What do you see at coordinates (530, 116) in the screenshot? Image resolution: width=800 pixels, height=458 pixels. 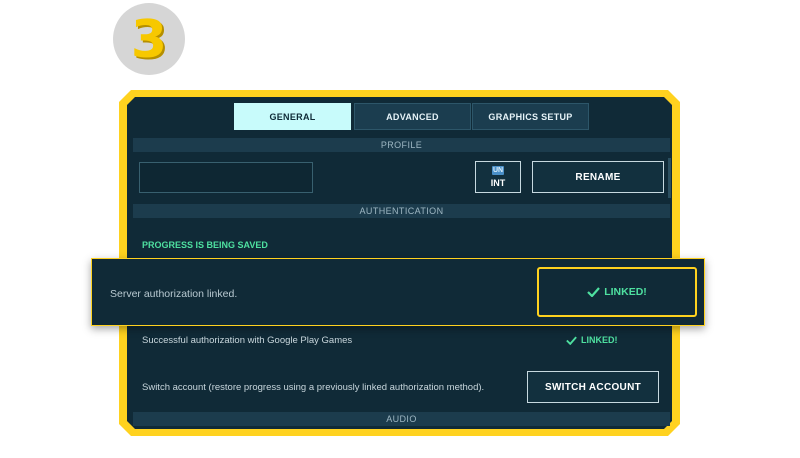 I see `tab-graphics-setup: GRAPHICS SETUP` at bounding box center [530, 116].